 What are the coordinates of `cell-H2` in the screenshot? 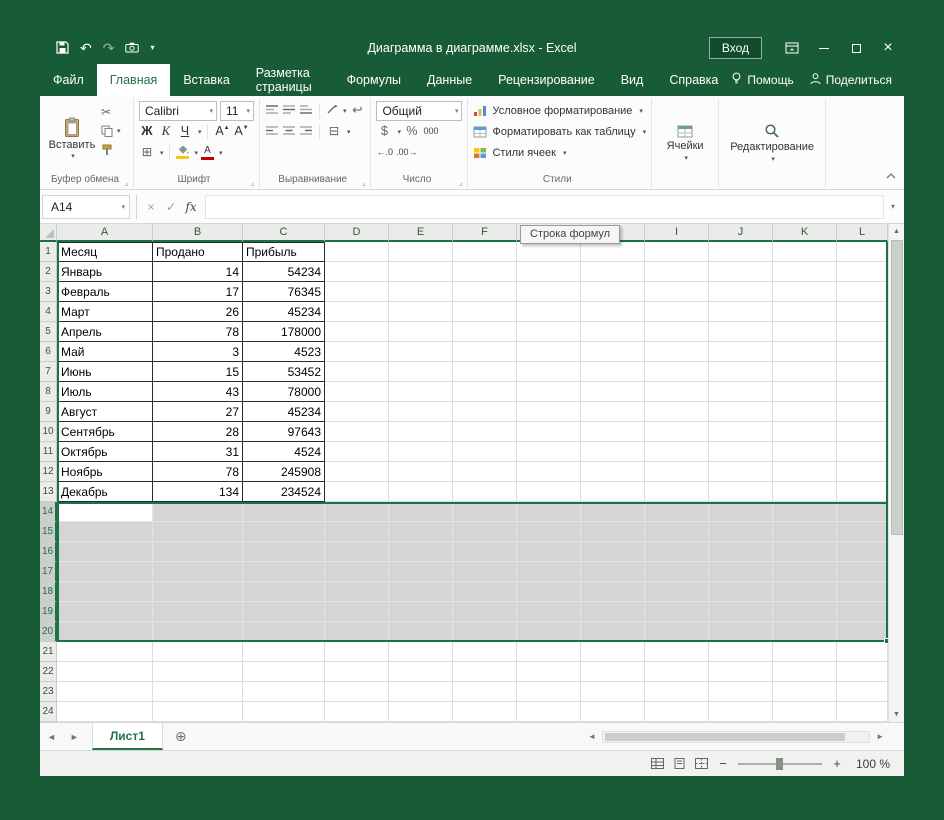 It's located at (613, 272).